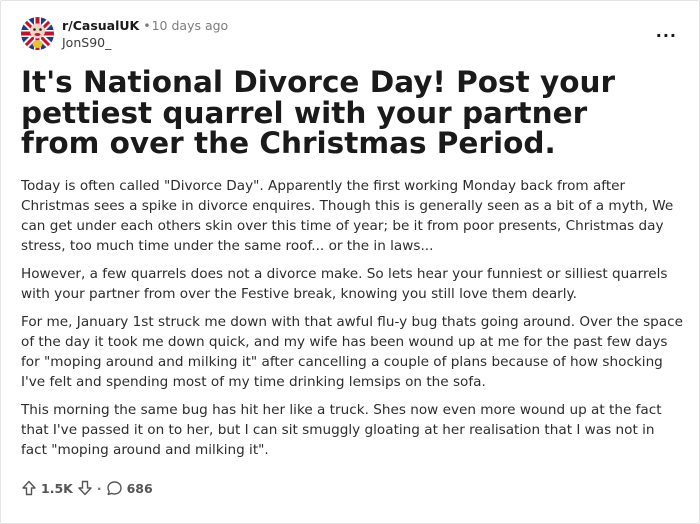 The height and width of the screenshot is (524, 700). Describe the element at coordinates (37, 33) in the screenshot. I see `subreddit-avatar-icon` at that location.